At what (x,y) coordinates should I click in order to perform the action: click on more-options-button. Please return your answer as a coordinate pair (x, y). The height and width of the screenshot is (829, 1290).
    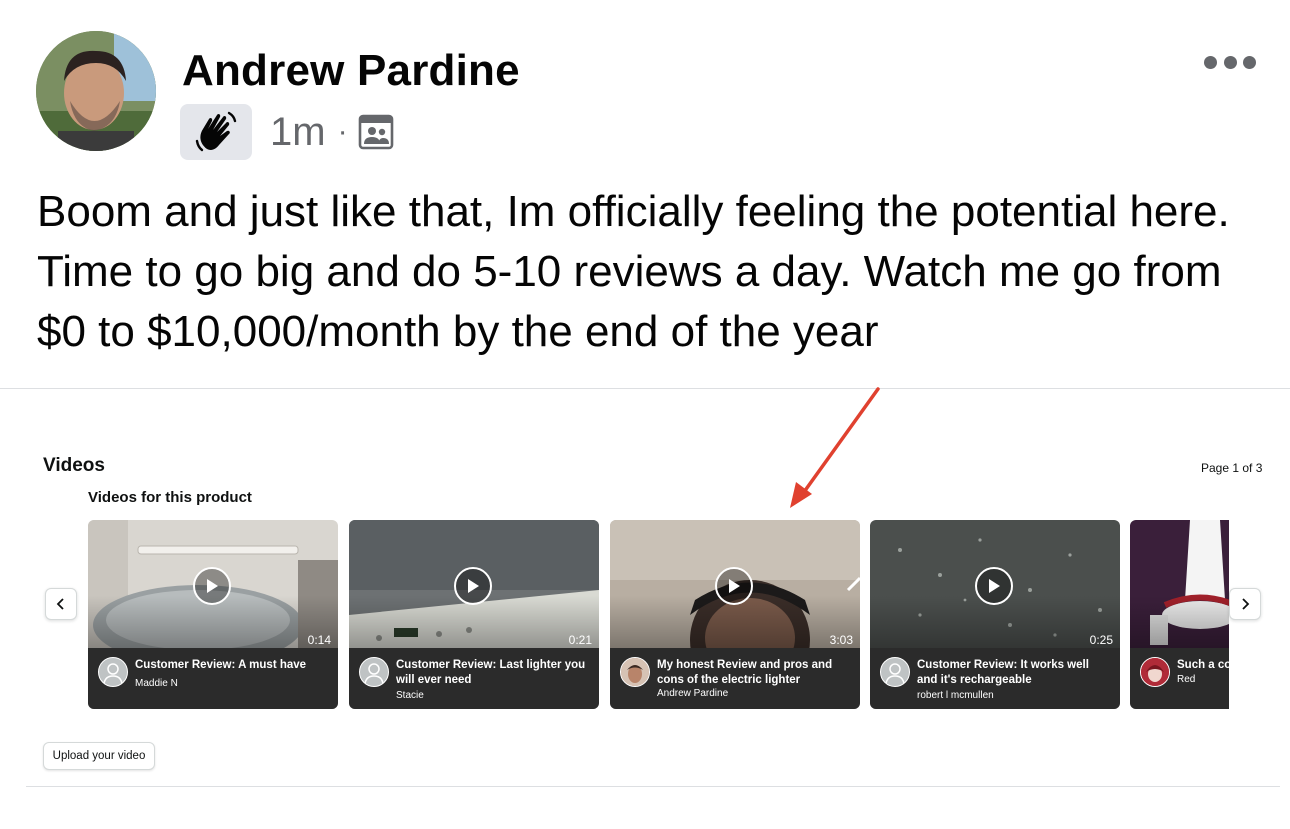
    Looking at the image, I should click on (1230, 62).